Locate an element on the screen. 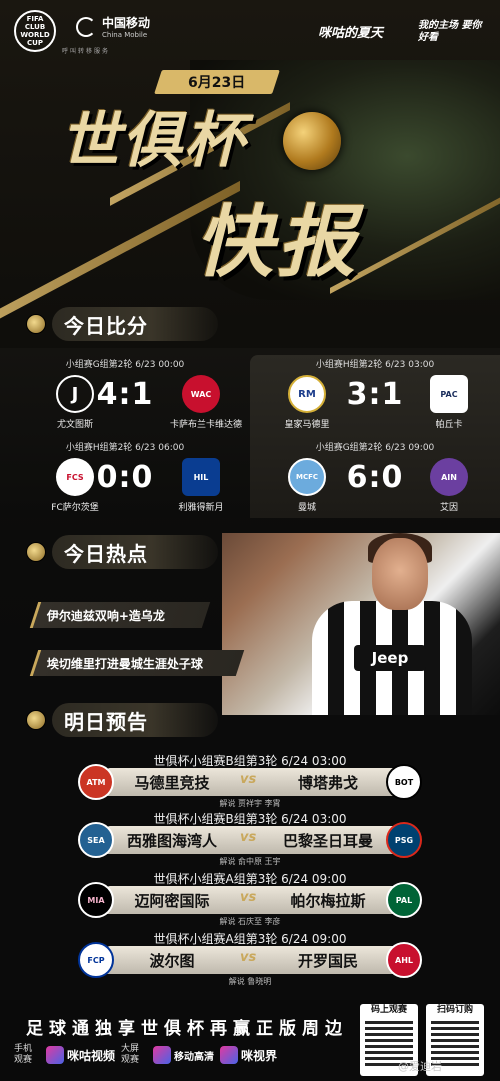 This screenshot has width=500, height=1081. score-card: 小组赛G组第2轮 6/23 09:00 MCFC 6:0 AIN 曼城 艾因 is located at coordinates (375, 477).